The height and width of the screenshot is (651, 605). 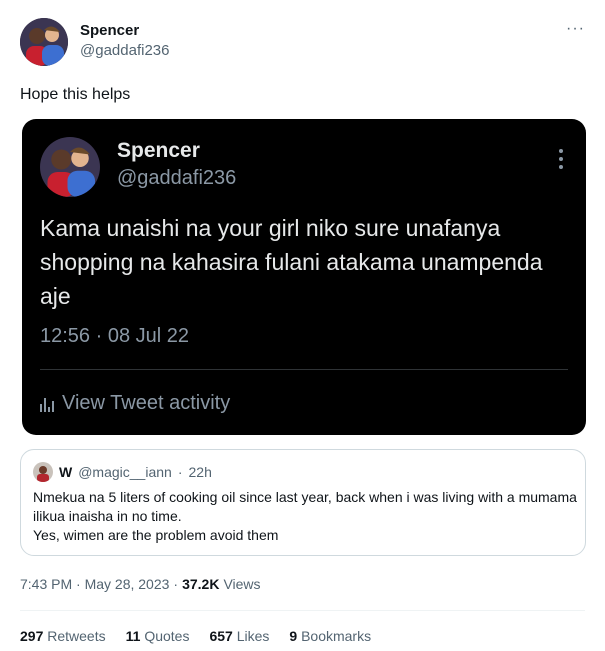 What do you see at coordinates (32, 636) in the screenshot?
I see `retweets-count: 297` at bounding box center [32, 636].